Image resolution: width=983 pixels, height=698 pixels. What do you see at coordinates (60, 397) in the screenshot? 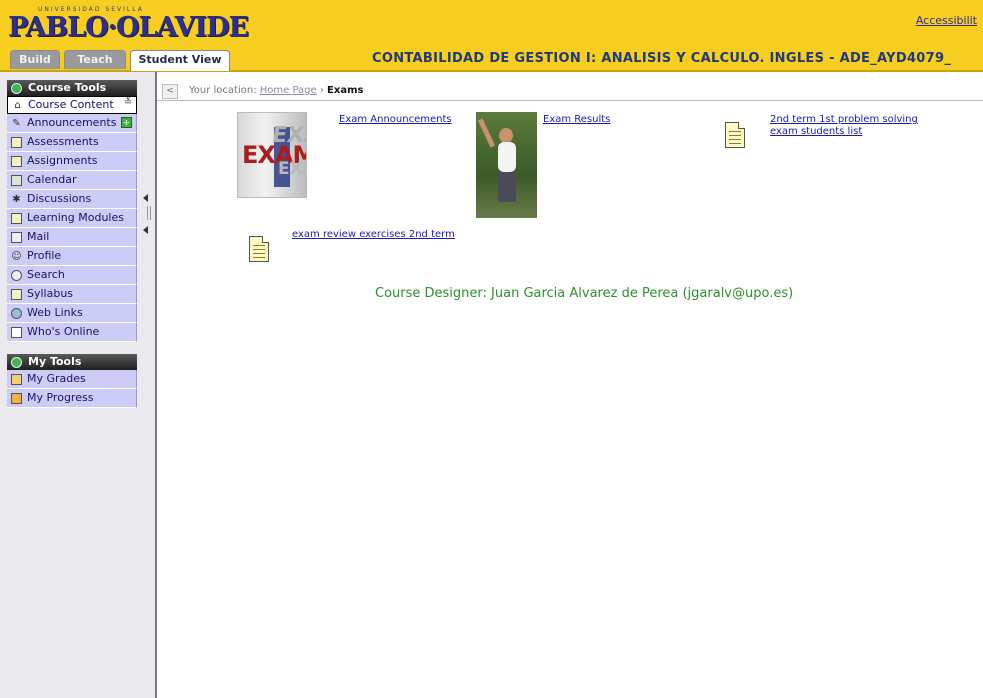
I see `sidebar-item-label: My Progress` at bounding box center [60, 397].